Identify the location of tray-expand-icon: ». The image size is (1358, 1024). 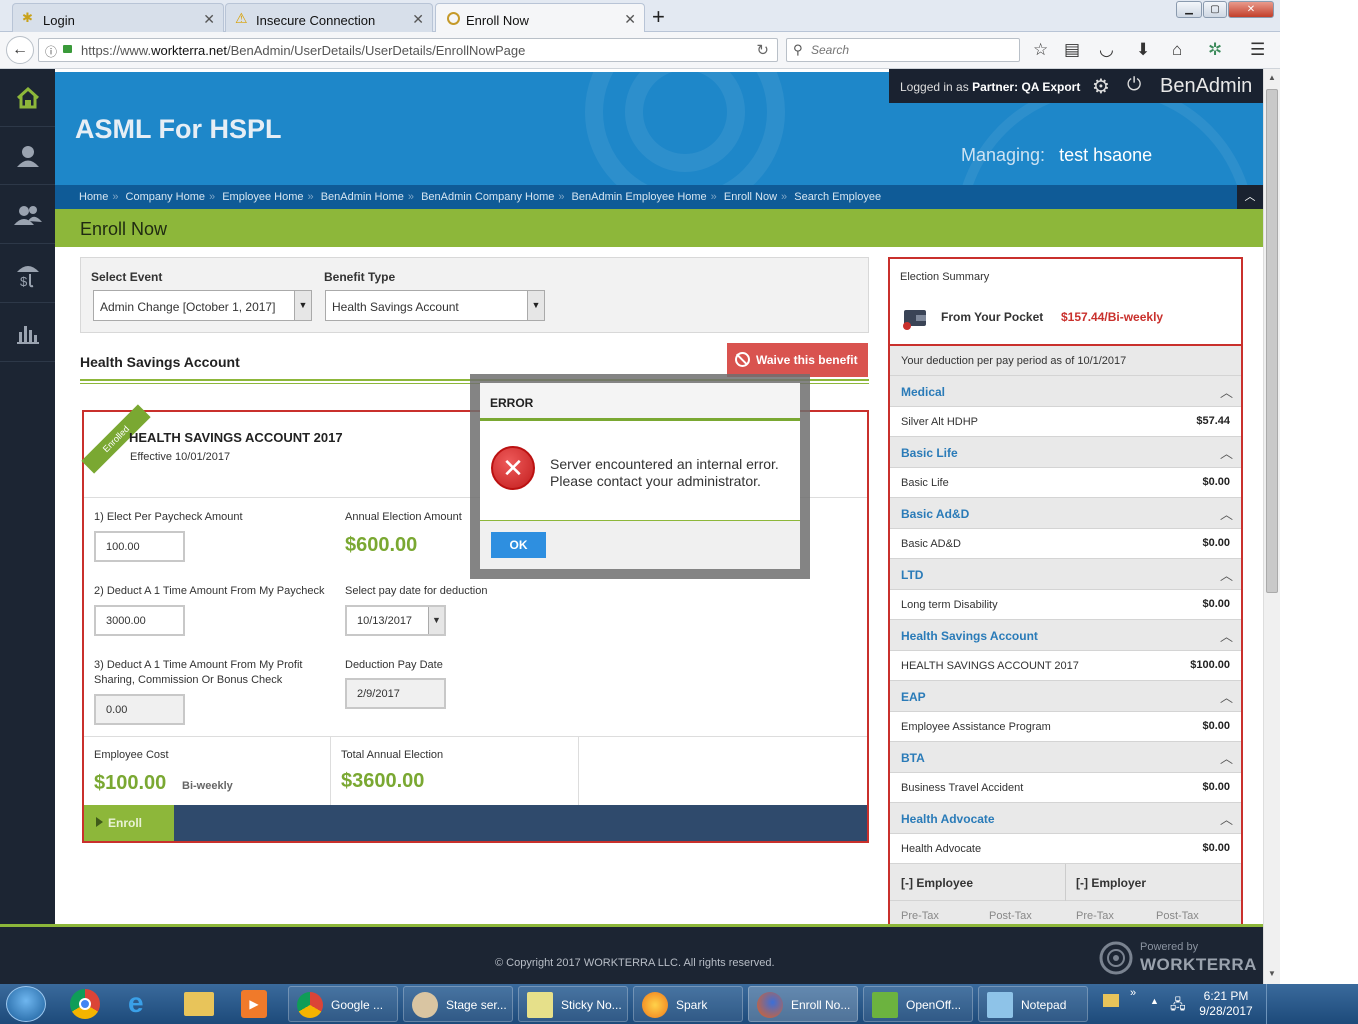
(1133, 993).